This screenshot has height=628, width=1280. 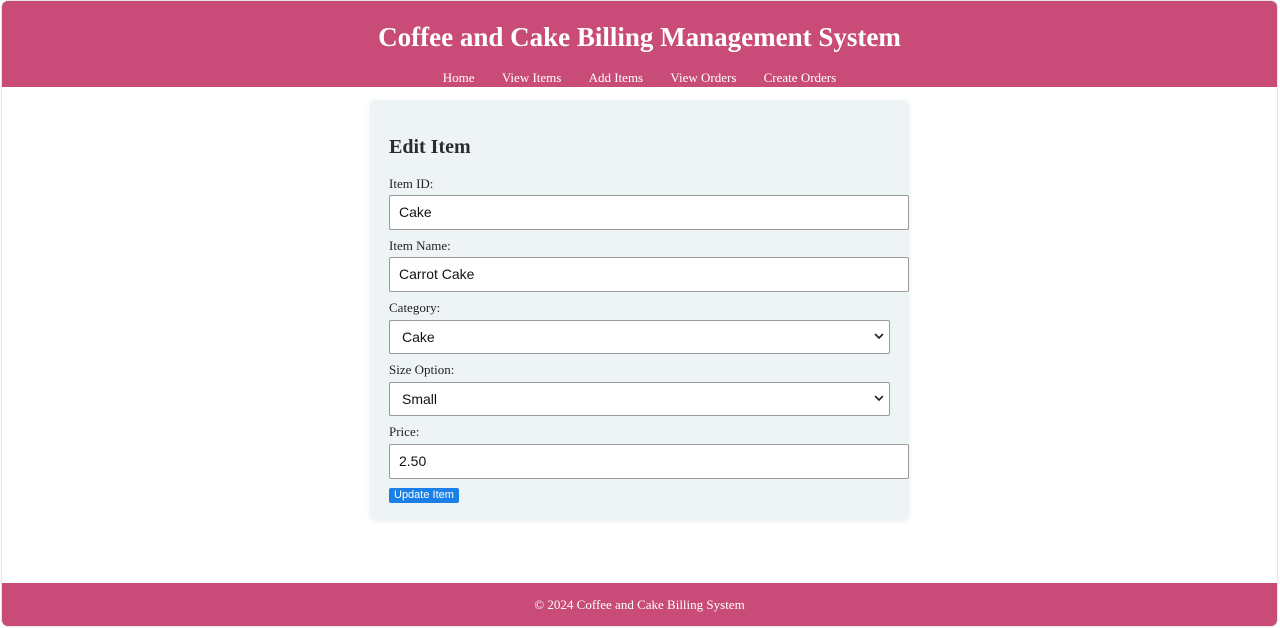 What do you see at coordinates (459, 77) in the screenshot?
I see `nav-home: Home` at bounding box center [459, 77].